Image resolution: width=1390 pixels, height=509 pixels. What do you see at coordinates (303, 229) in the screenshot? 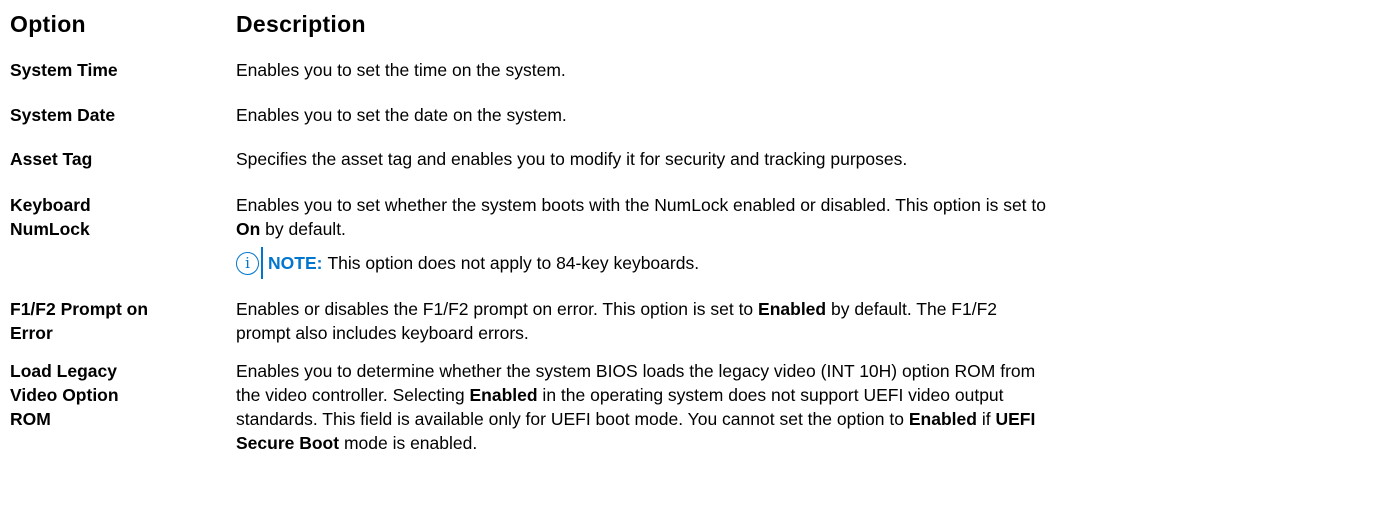
I see `description-text: by default.` at bounding box center [303, 229].